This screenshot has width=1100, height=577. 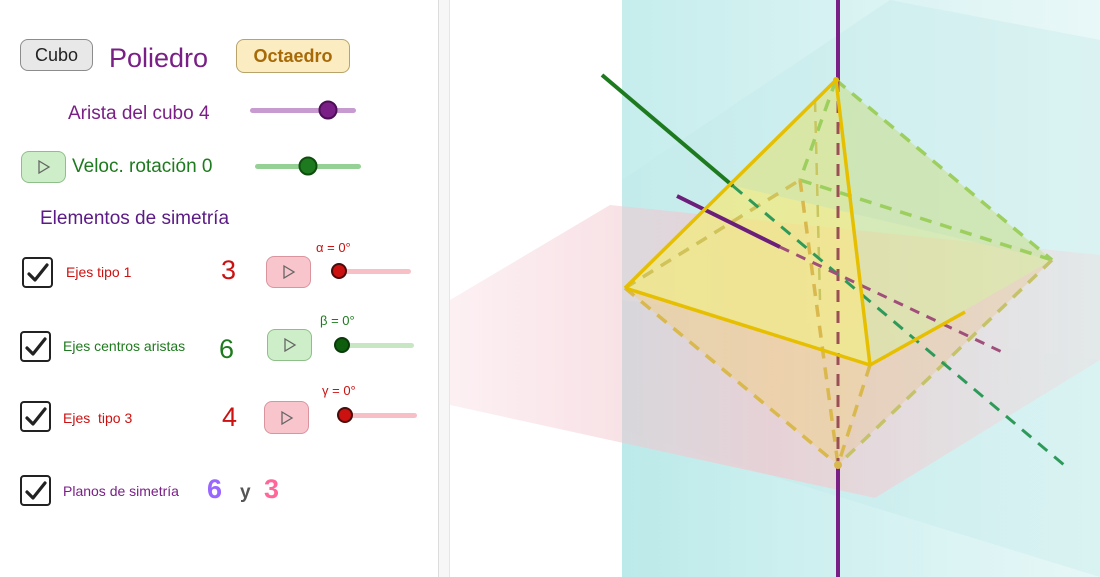 I want to click on planos-checkbox, so click(x=35, y=490).